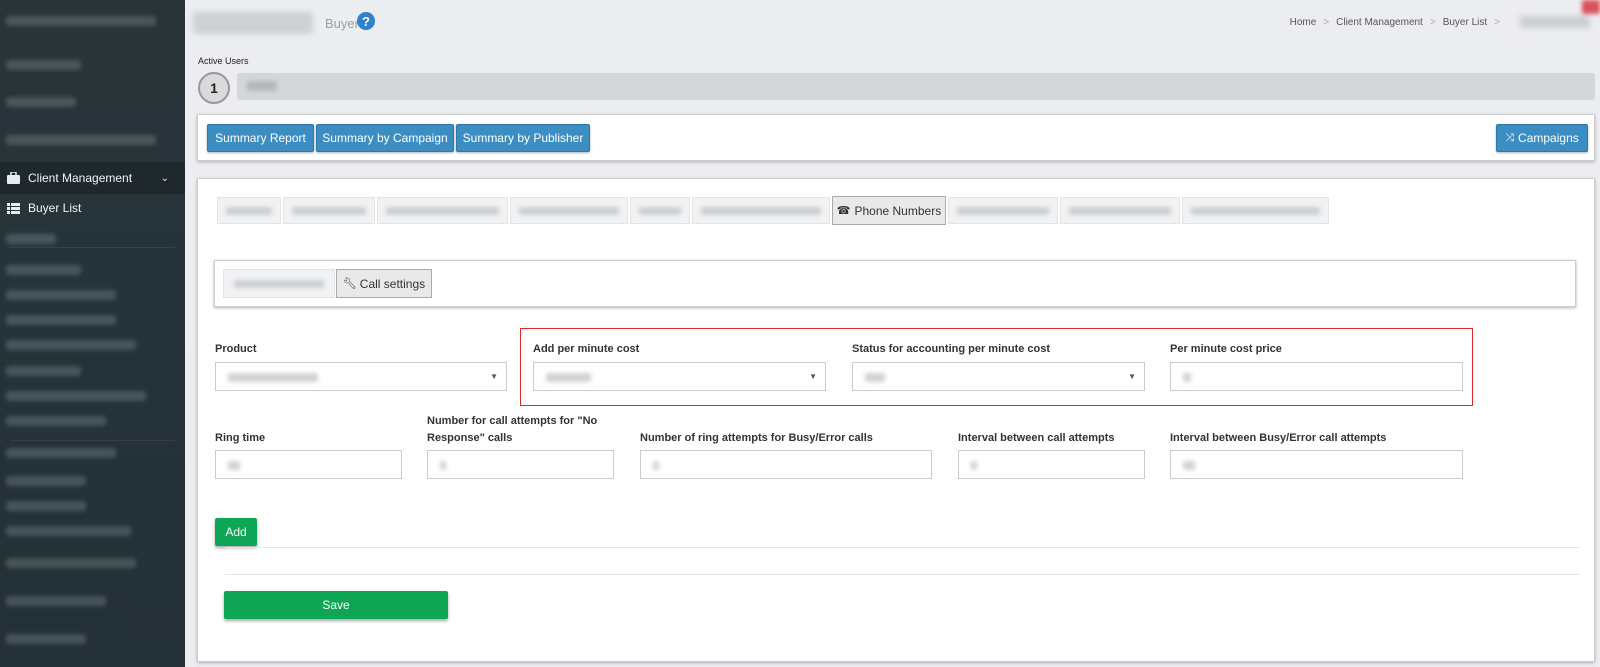  I want to click on sidebar-item-label: Buyer List, so click(55, 208).